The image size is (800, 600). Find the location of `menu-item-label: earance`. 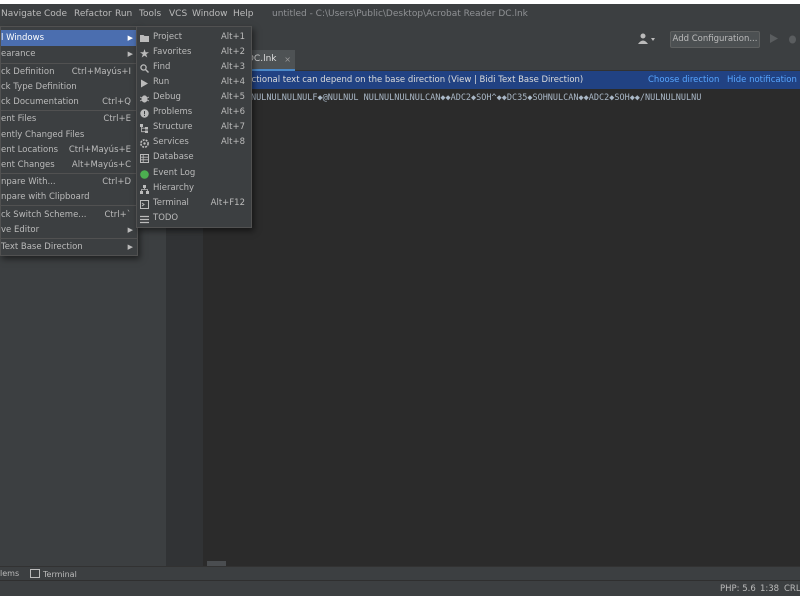

menu-item-label: earance is located at coordinates (18, 54).